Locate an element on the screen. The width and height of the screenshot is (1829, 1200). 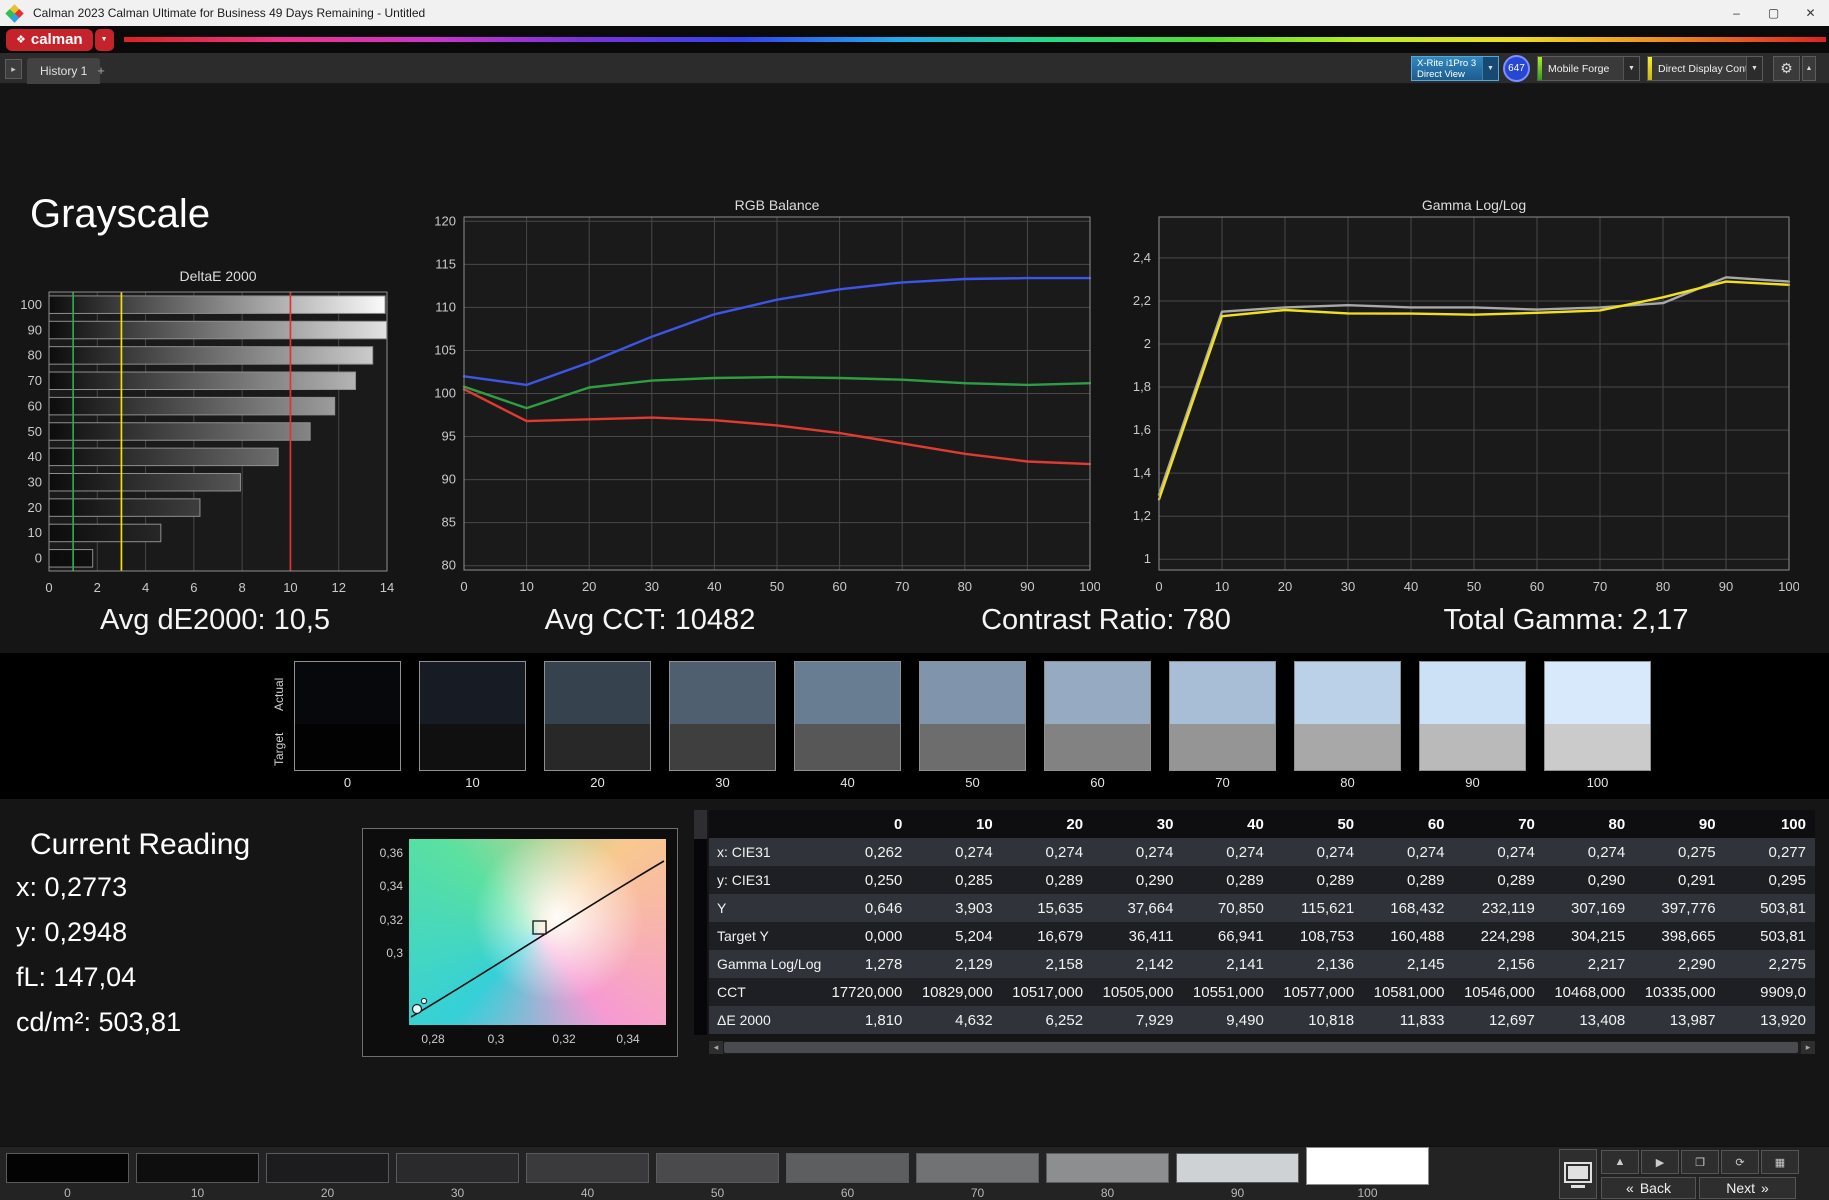
axis-tick-label: 85 is located at coordinates (449, 522).